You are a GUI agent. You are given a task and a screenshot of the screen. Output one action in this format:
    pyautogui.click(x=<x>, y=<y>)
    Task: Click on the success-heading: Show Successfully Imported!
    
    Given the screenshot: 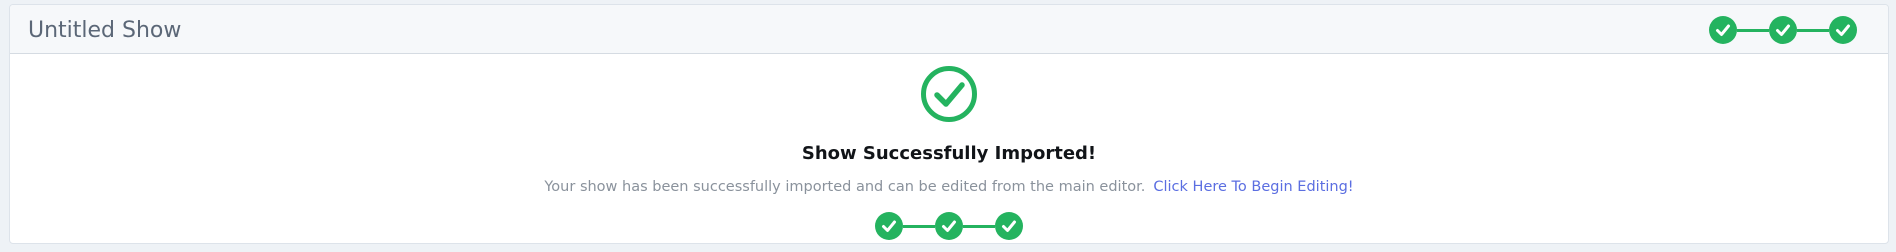 What is the action you would take?
    pyautogui.click(x=949, y=153)
    